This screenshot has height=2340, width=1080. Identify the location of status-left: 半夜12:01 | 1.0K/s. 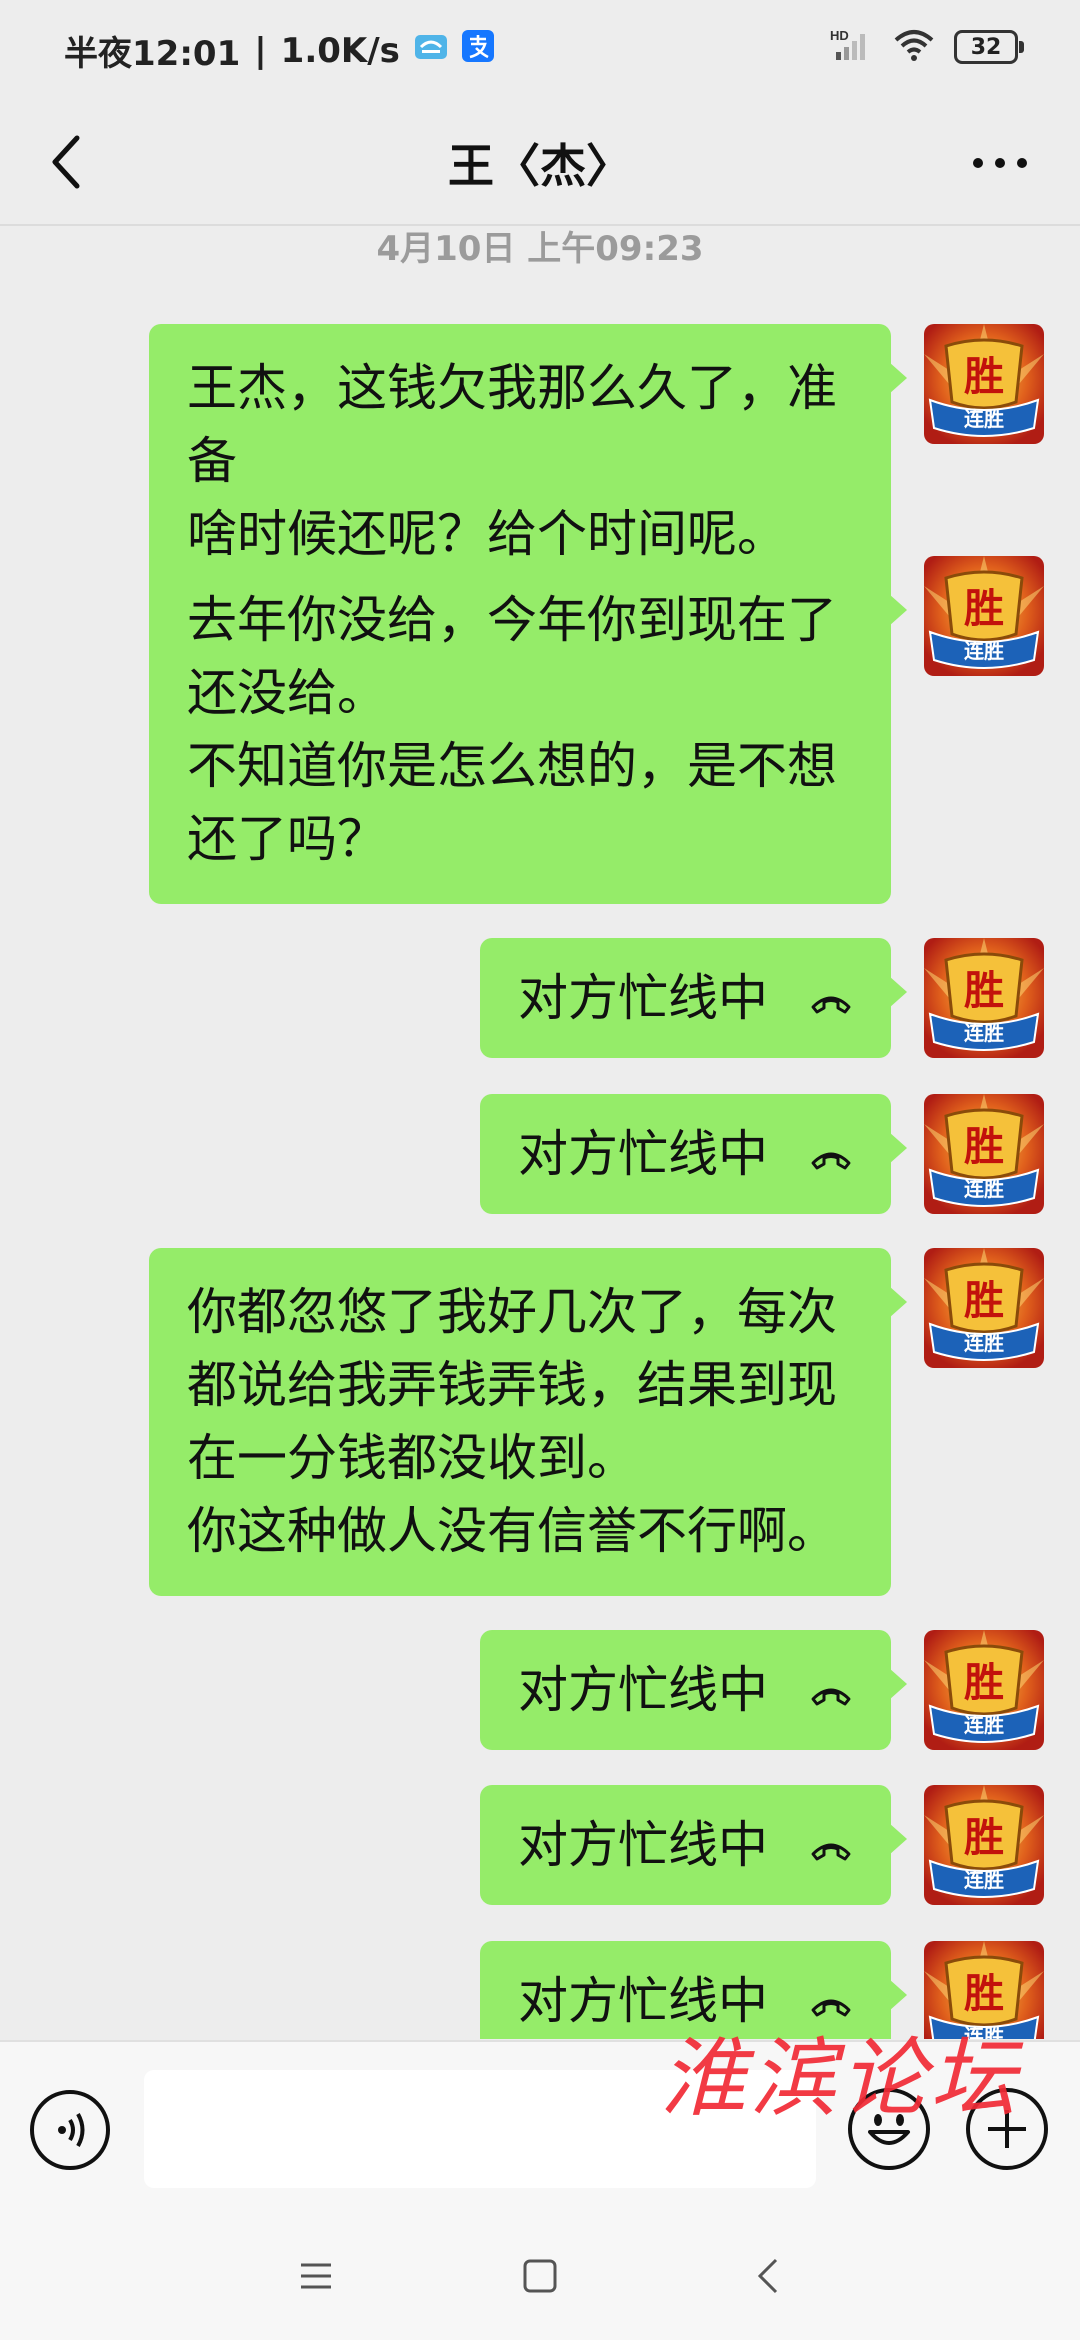
(279, 50).